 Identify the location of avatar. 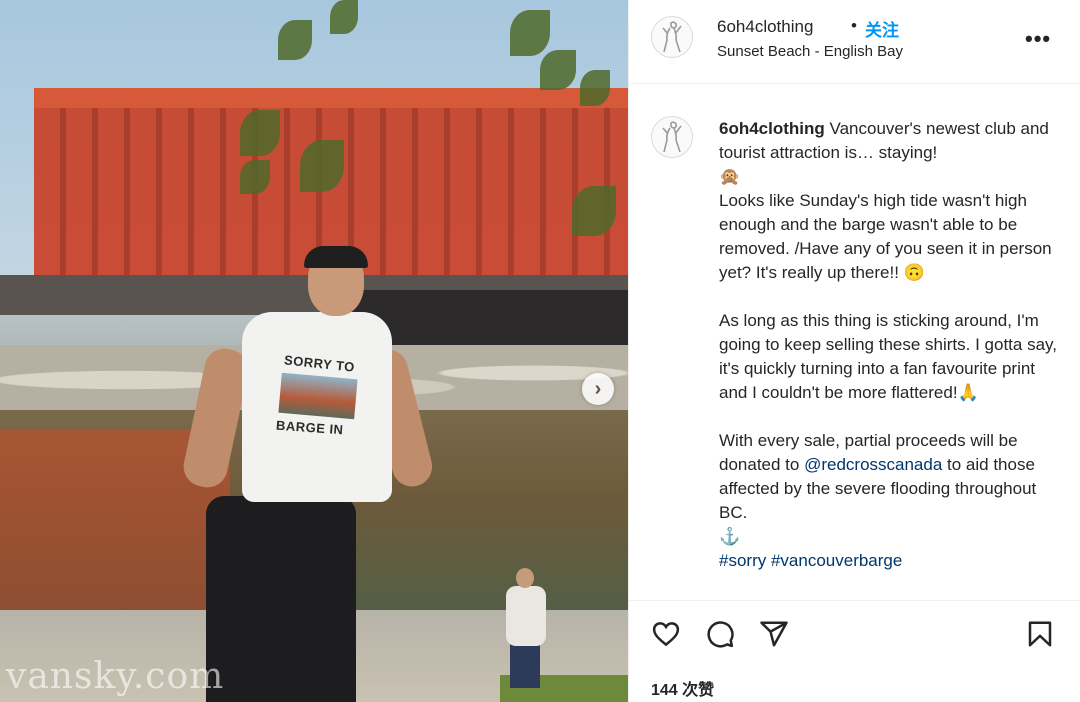
(672, 37).